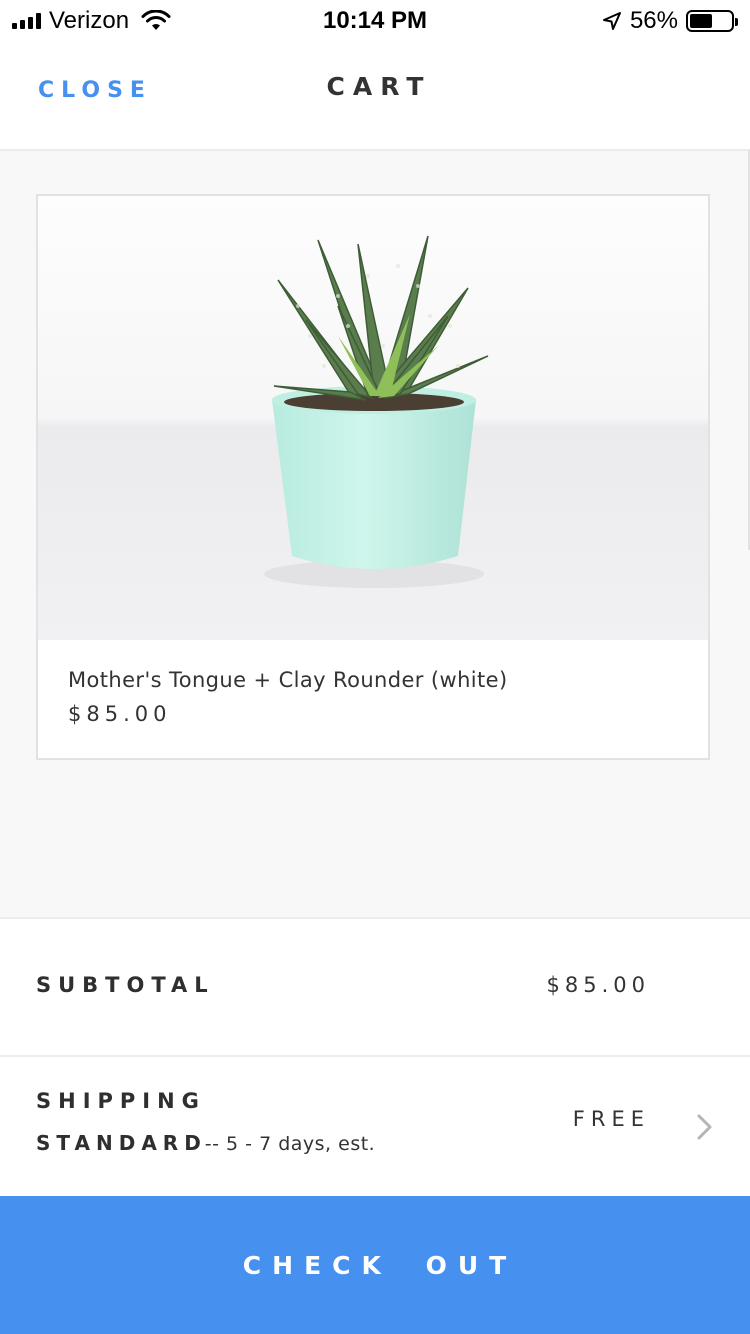 This screenshot has height=1334, width=750. What do you see at coordinates (288, 680) in the screenshot?
I see `product-name: Mother's Tongue + Clay Rounder (white)` at bounding box center [288, 680].